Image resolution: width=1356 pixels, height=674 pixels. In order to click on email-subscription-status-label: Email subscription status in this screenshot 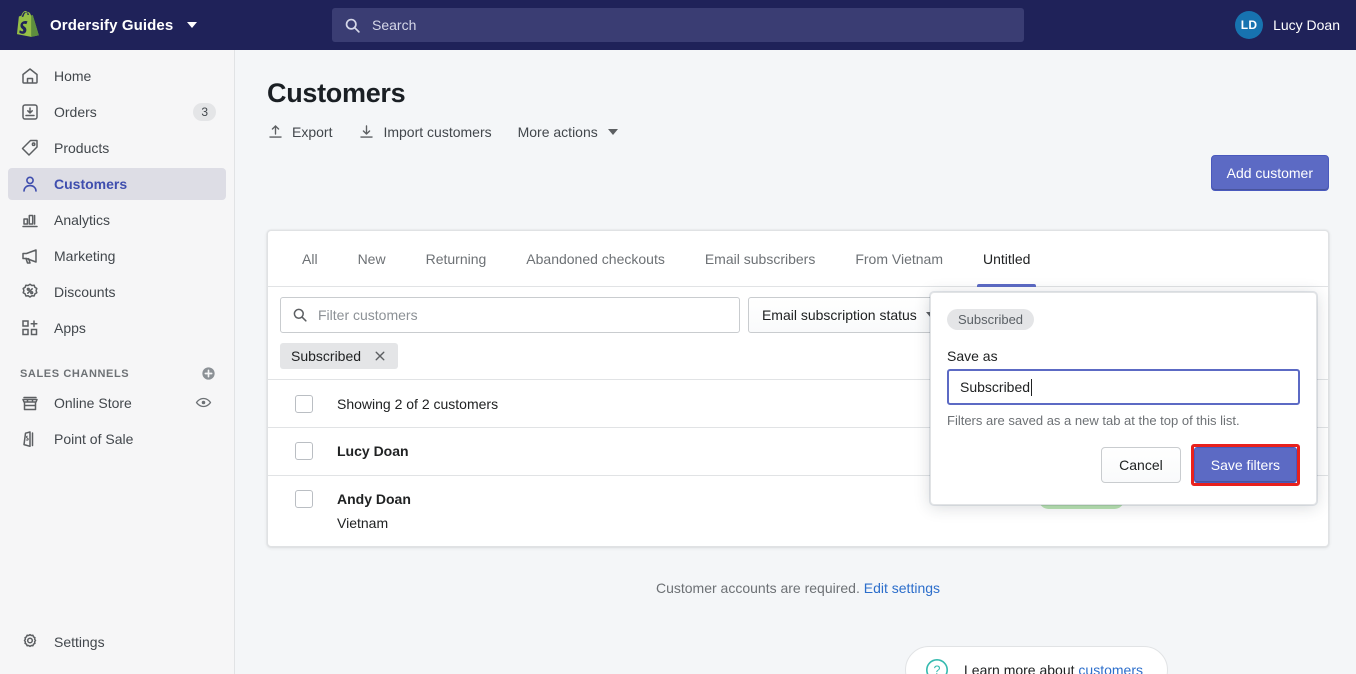, I will do `click(839, 315)`.